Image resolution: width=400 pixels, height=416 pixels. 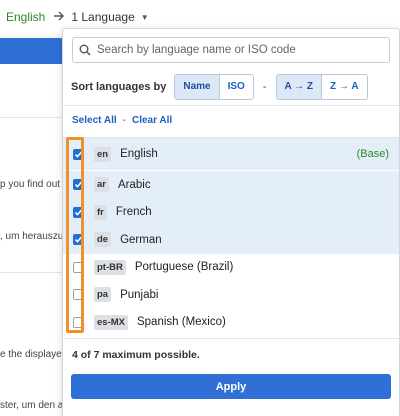 I want to click on selection-count: 4 of 7 maximum possible., so click(x=136, y=355).